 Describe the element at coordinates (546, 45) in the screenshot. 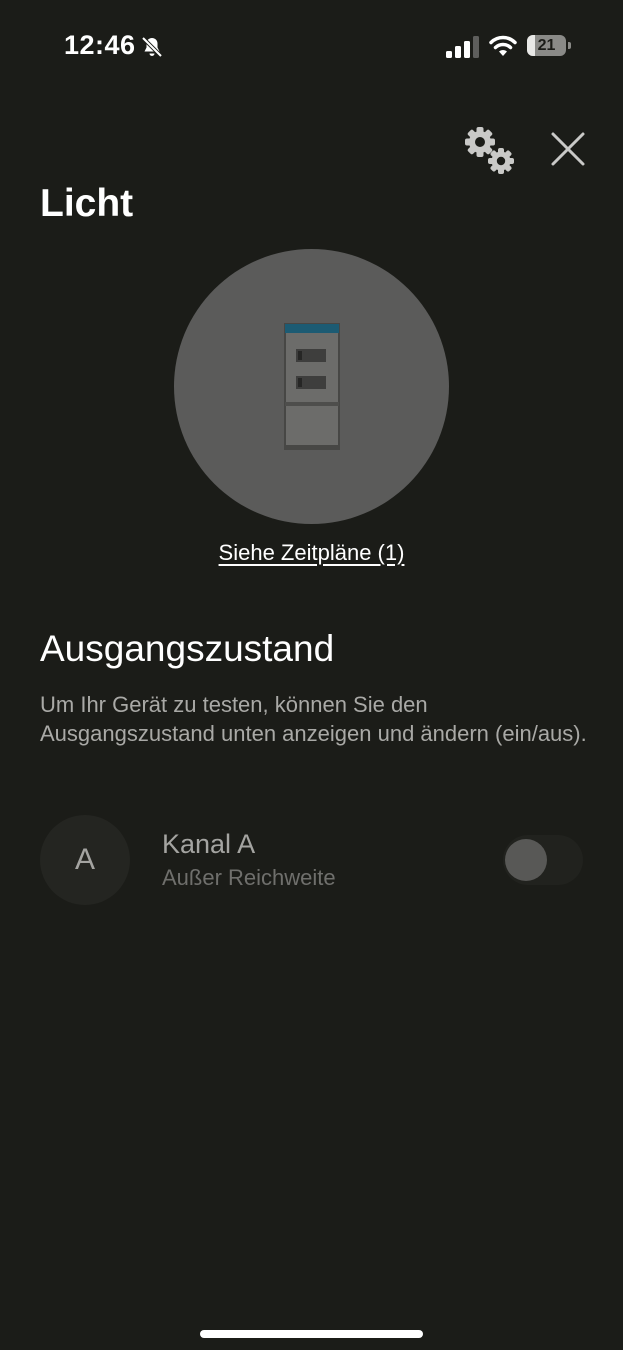

I see `battery-level: 21` at that location.